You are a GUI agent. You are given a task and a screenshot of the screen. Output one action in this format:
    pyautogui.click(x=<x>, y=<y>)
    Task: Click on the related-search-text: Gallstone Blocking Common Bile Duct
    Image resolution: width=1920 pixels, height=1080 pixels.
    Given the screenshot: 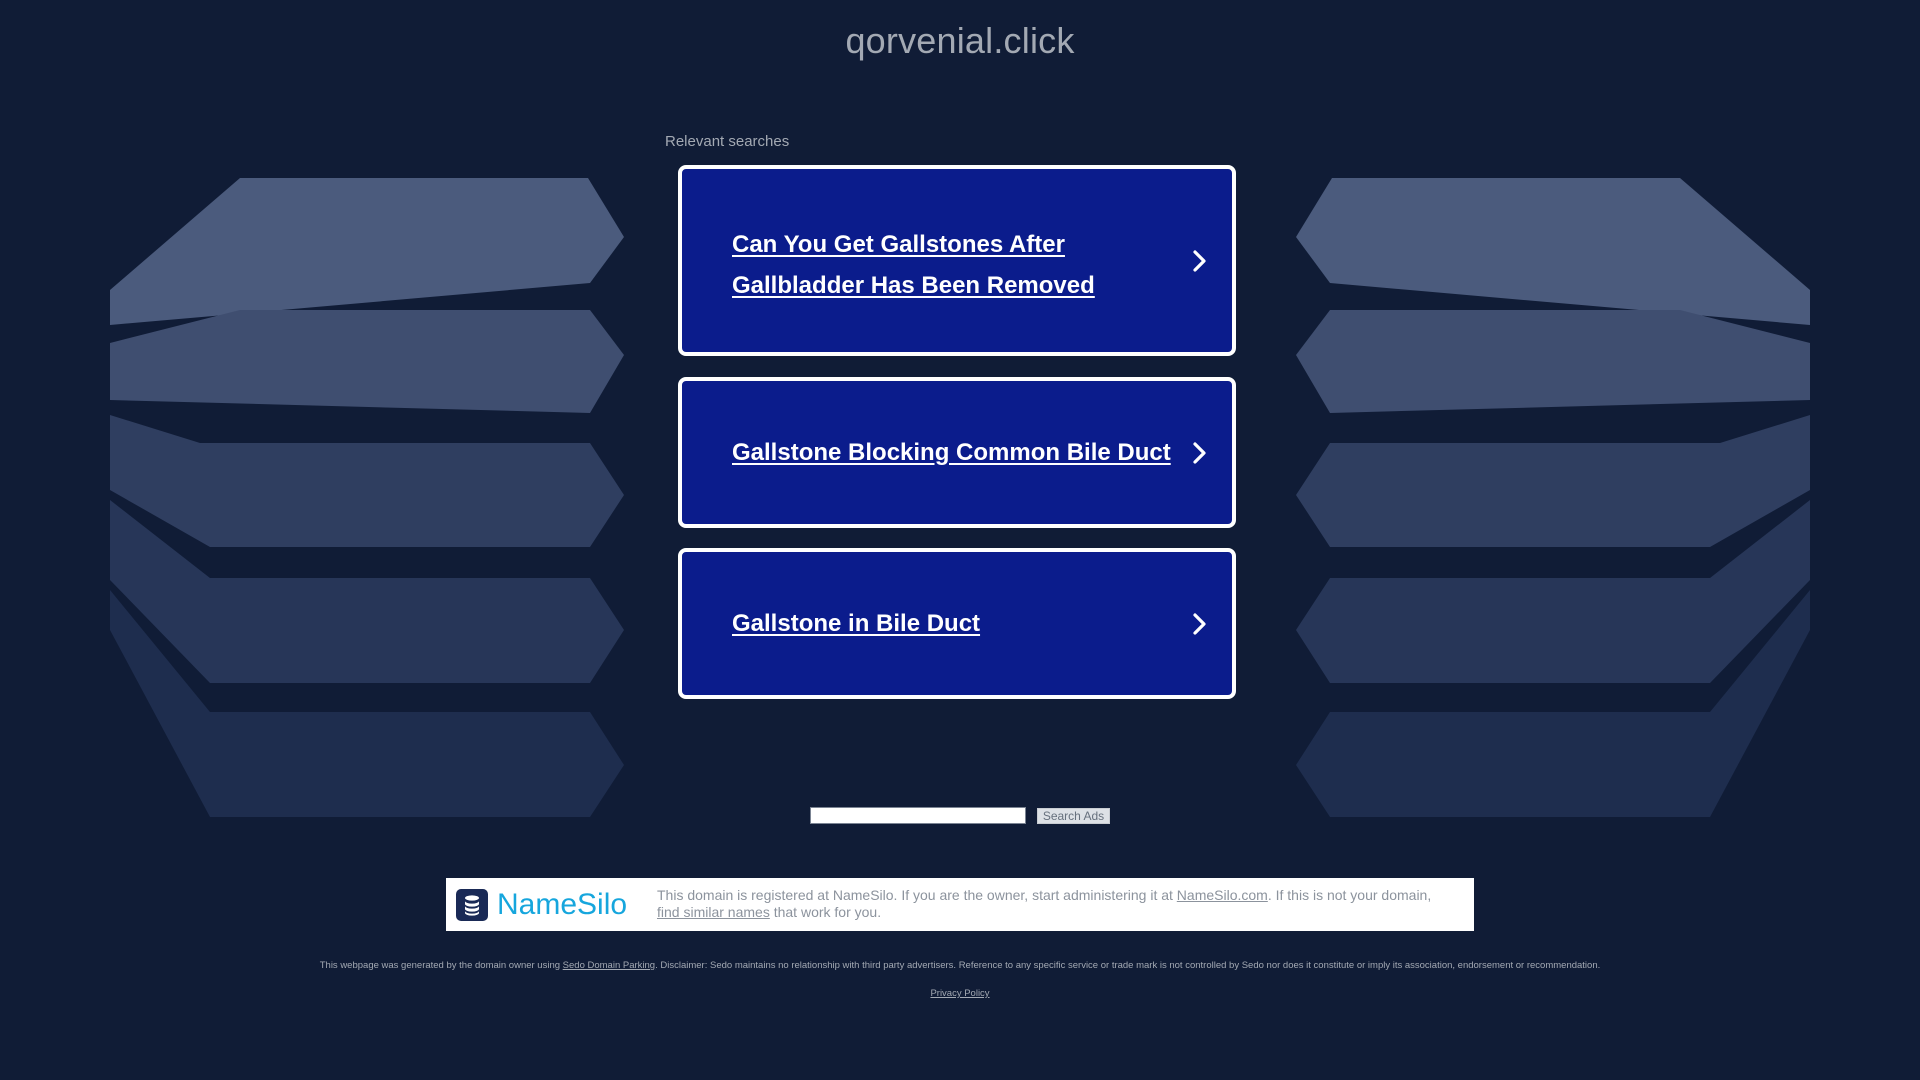 What is the action you would take?
    pyautogui.click(x=967, y=452)
    